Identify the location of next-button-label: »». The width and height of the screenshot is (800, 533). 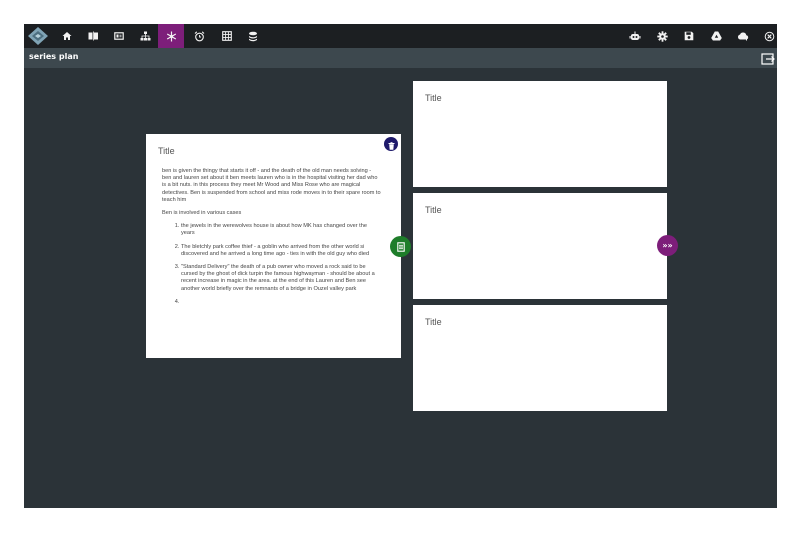
(667, 245).